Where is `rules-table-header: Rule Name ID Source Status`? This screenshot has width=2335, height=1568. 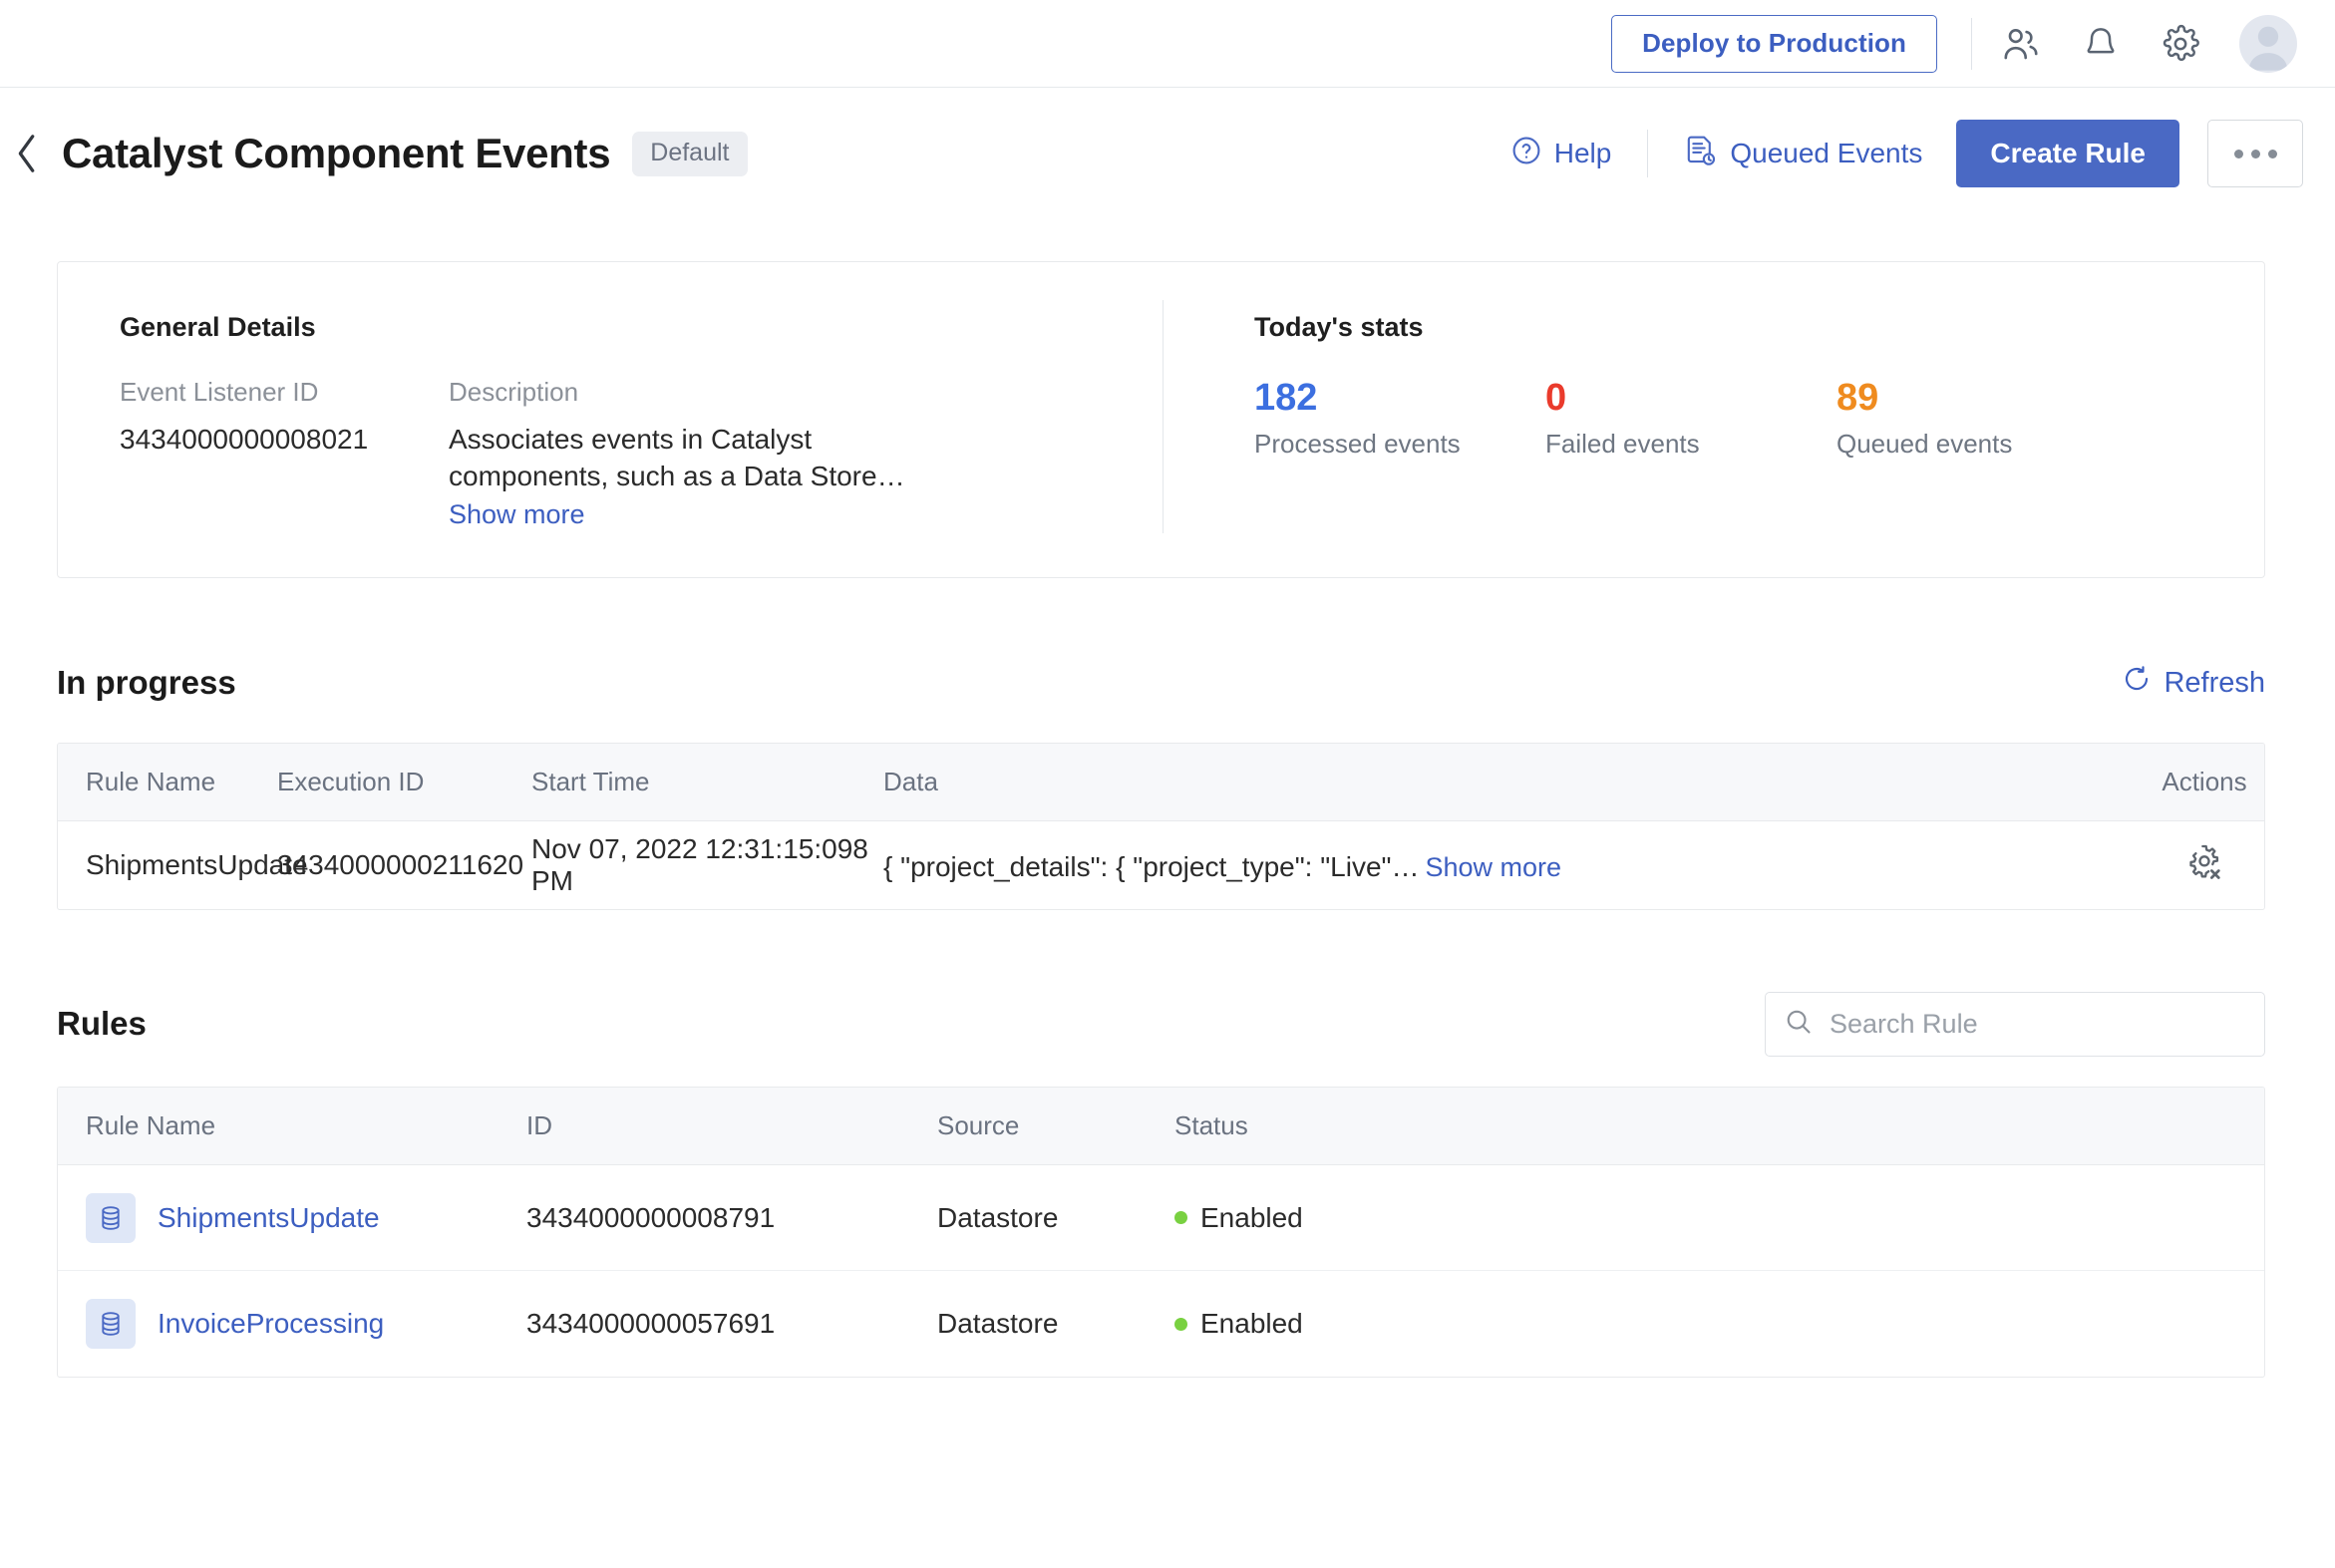
rules-table-header: Rule Name ID Source Status is located at coordinates (1161, 1126).